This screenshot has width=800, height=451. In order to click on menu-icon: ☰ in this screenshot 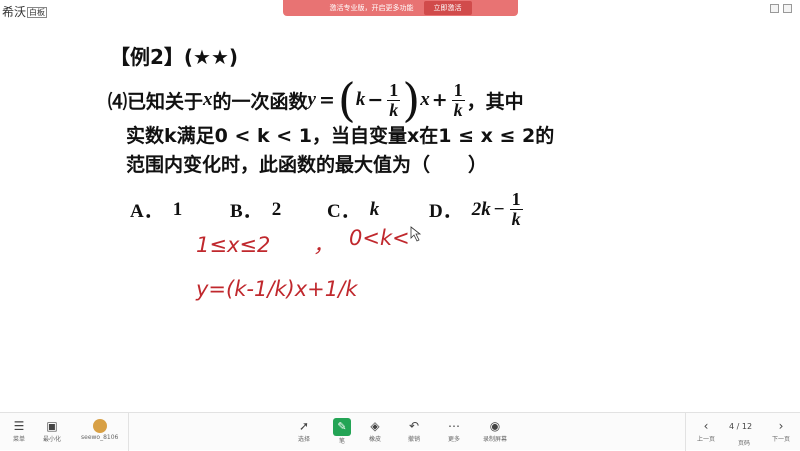, I will do `click(19, 426)`.